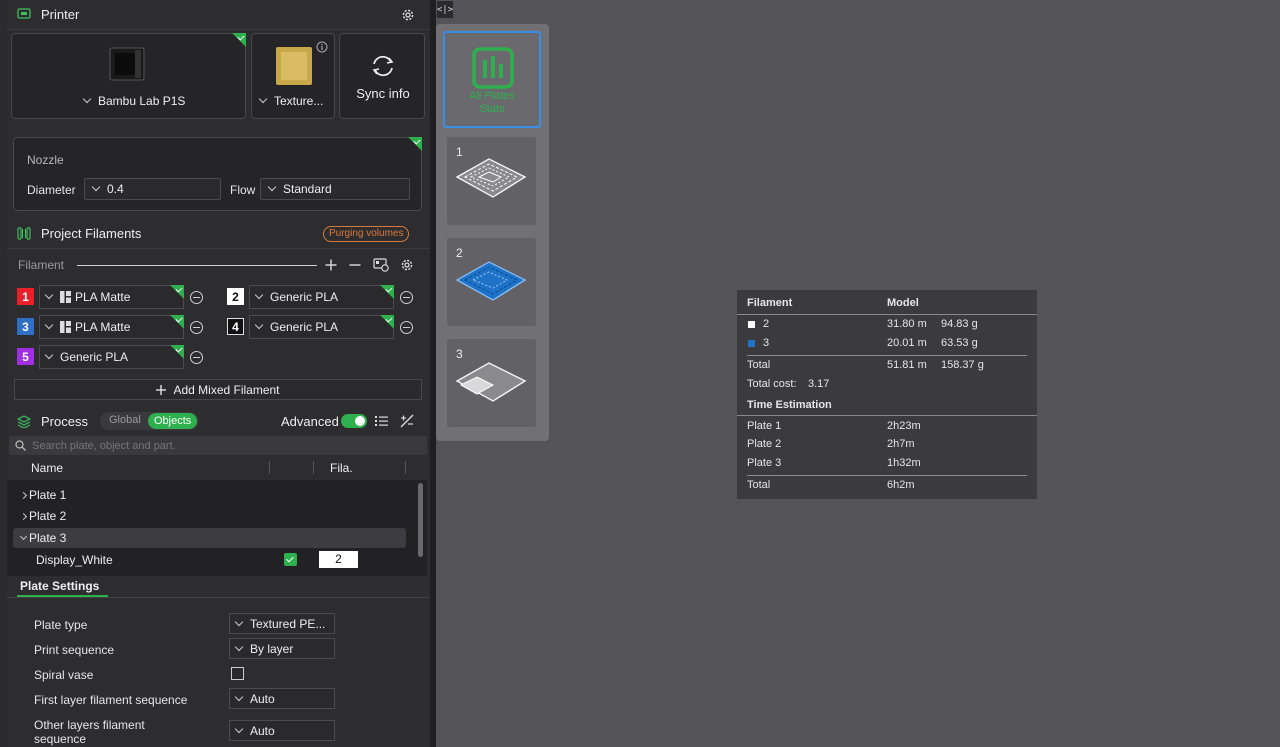  Describe the element at coordinates (420, 520) in the screenshot. I see `tree-scrollbar` at that location.